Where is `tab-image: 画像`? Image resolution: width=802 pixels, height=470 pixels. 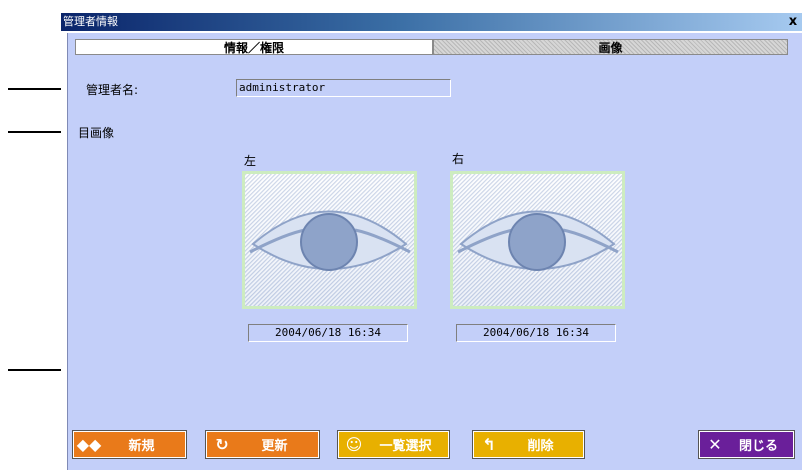 tab-image: 画像 is located at coordinates (610, 47).